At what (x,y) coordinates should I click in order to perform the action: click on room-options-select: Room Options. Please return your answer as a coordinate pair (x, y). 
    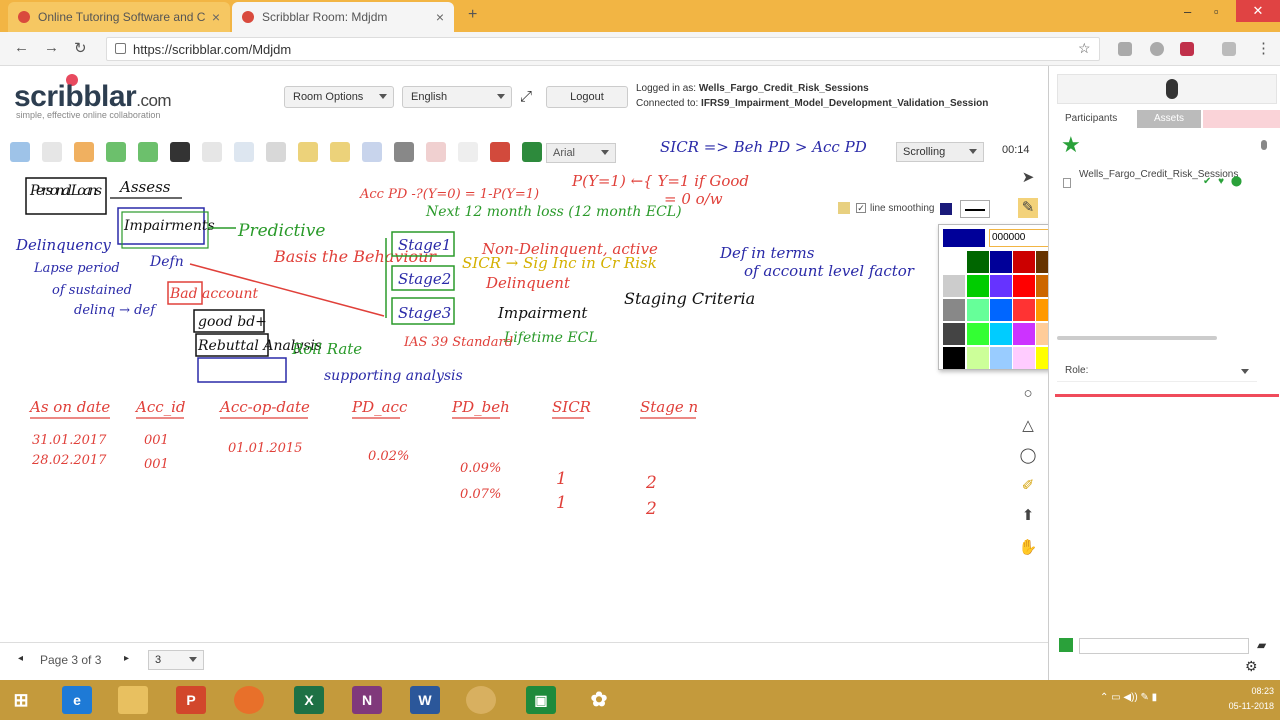
    Looking at the image, I should click on (339, 97).